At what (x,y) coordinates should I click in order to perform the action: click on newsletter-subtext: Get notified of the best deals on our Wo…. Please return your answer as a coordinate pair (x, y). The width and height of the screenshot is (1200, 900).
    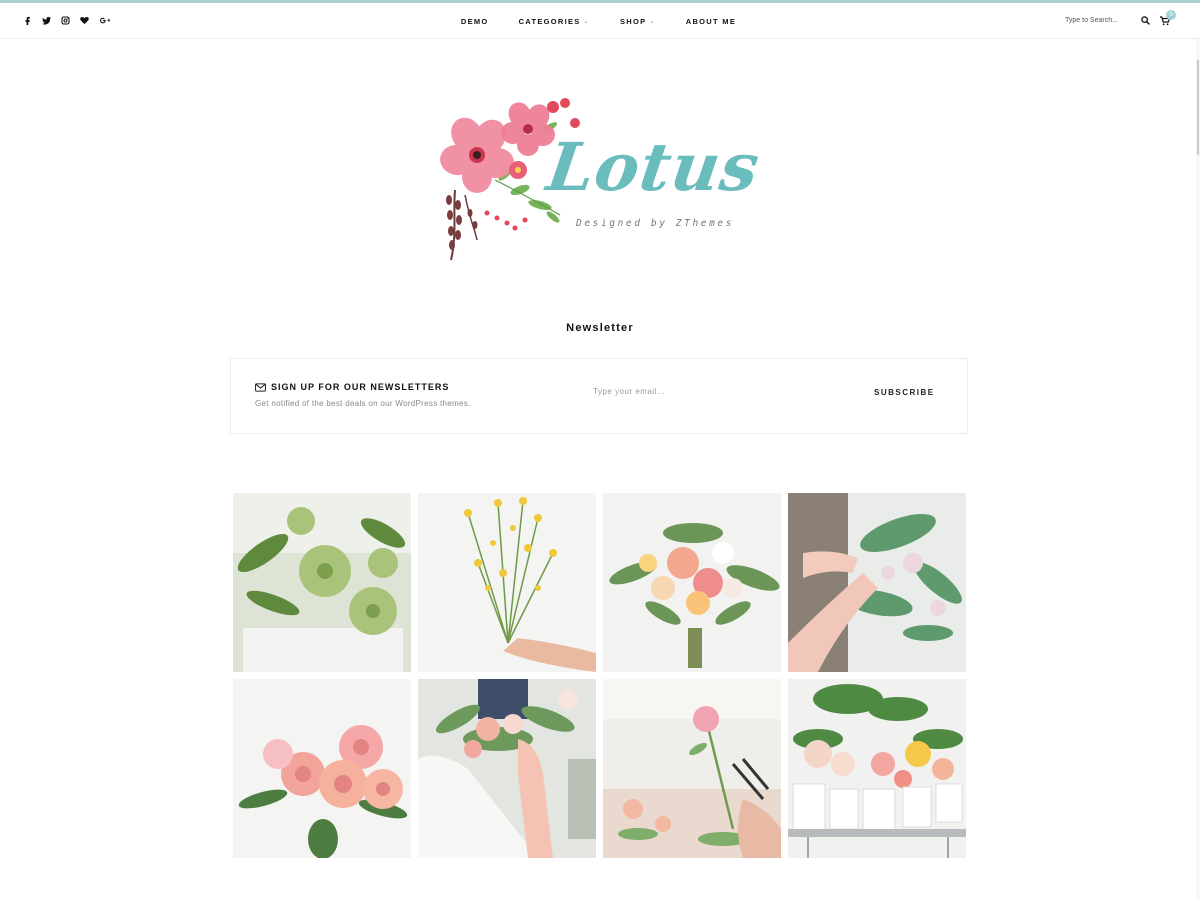
    Looking at the image, I should click on (363, 403).